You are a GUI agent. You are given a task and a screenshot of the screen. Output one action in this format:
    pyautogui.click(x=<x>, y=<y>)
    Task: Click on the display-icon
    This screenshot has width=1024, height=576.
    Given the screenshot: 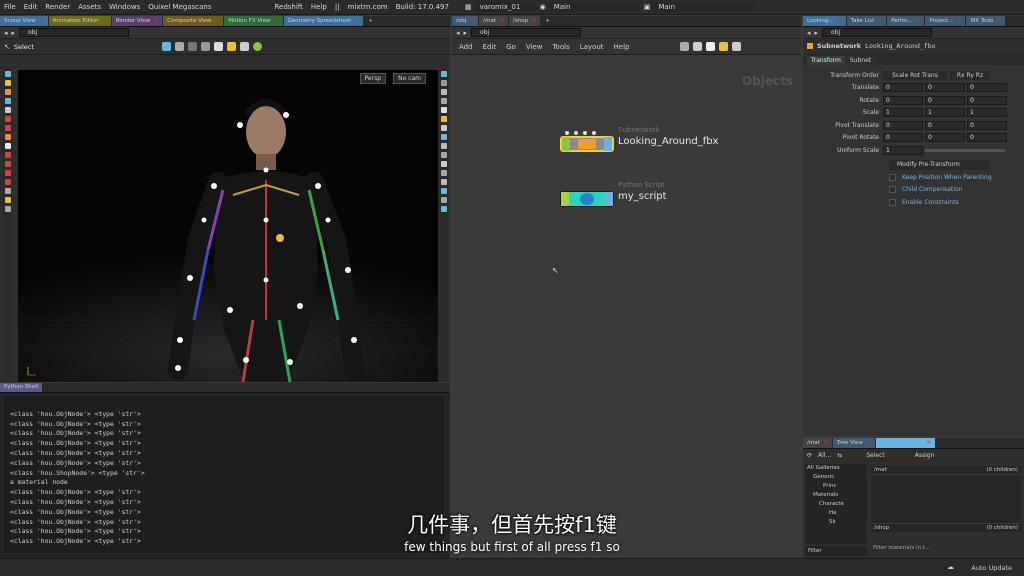 What is the action you would take?
    pyautogui.click(x=443, y=74)
    